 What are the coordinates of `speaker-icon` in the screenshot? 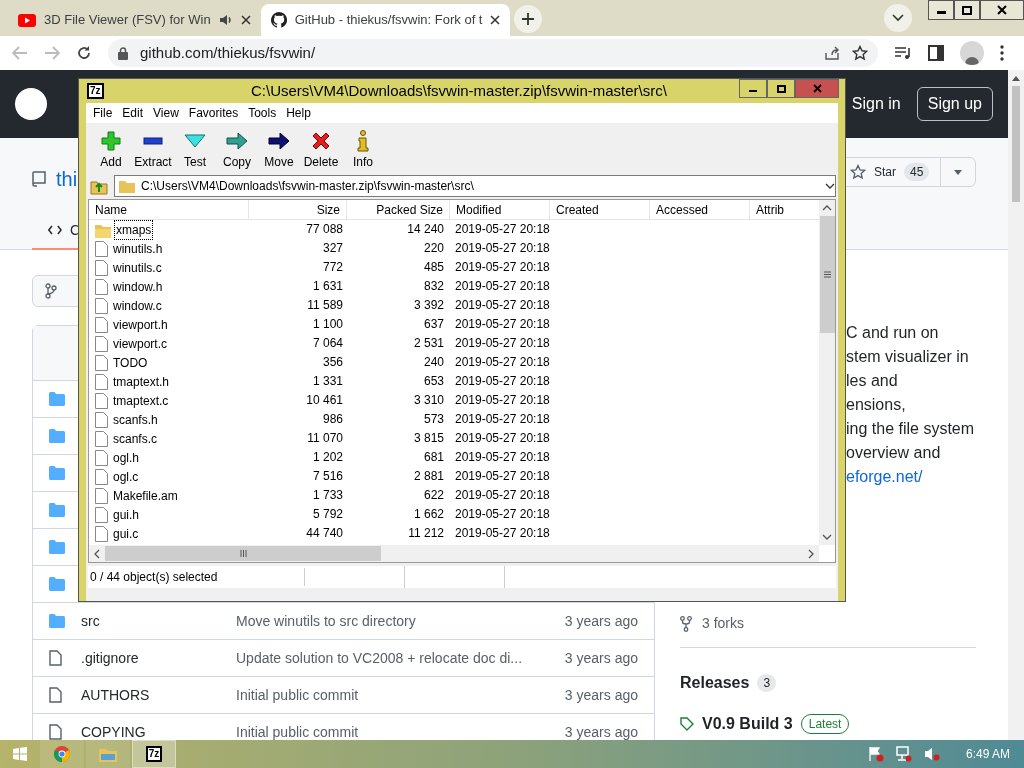 It's located at (225, 20).